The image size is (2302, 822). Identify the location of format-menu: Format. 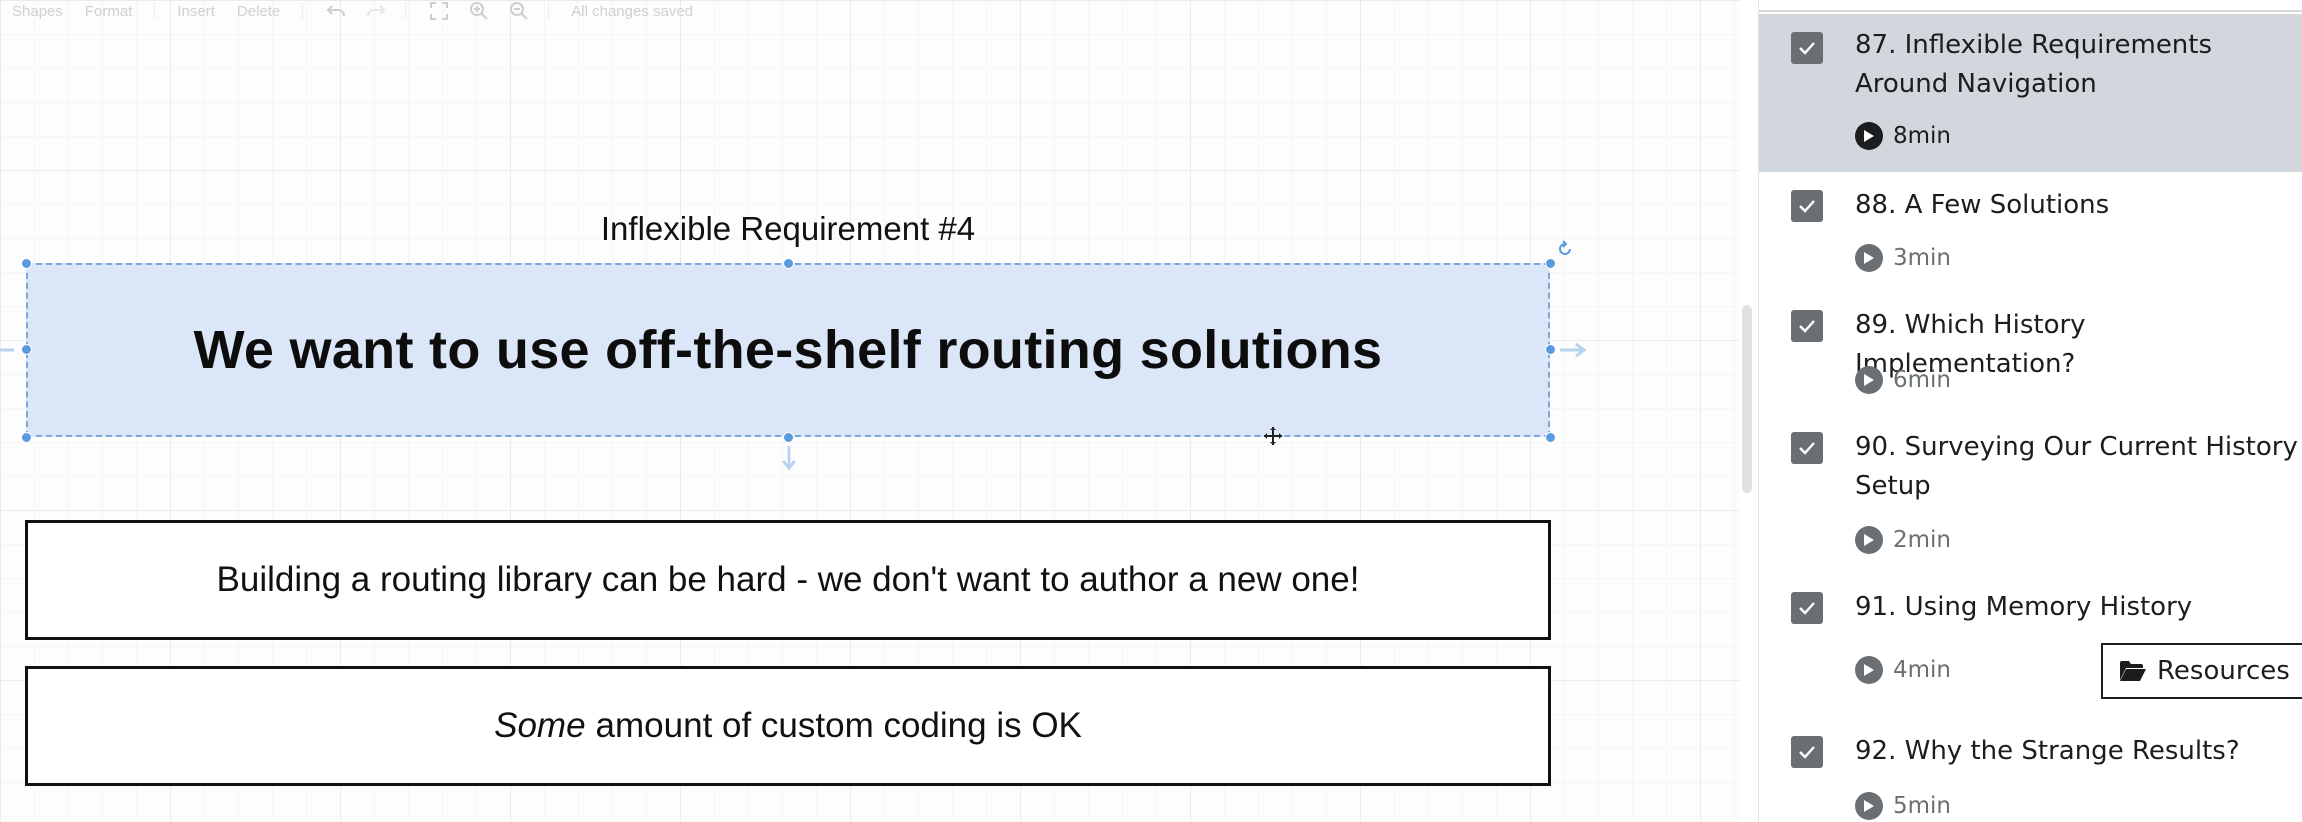
(109, 11).